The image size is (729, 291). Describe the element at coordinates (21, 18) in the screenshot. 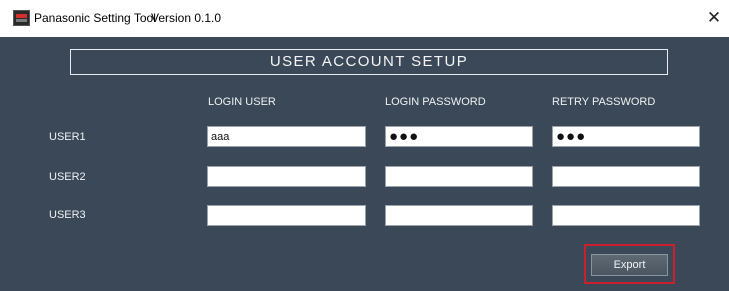

I see `app-icon` at that location.